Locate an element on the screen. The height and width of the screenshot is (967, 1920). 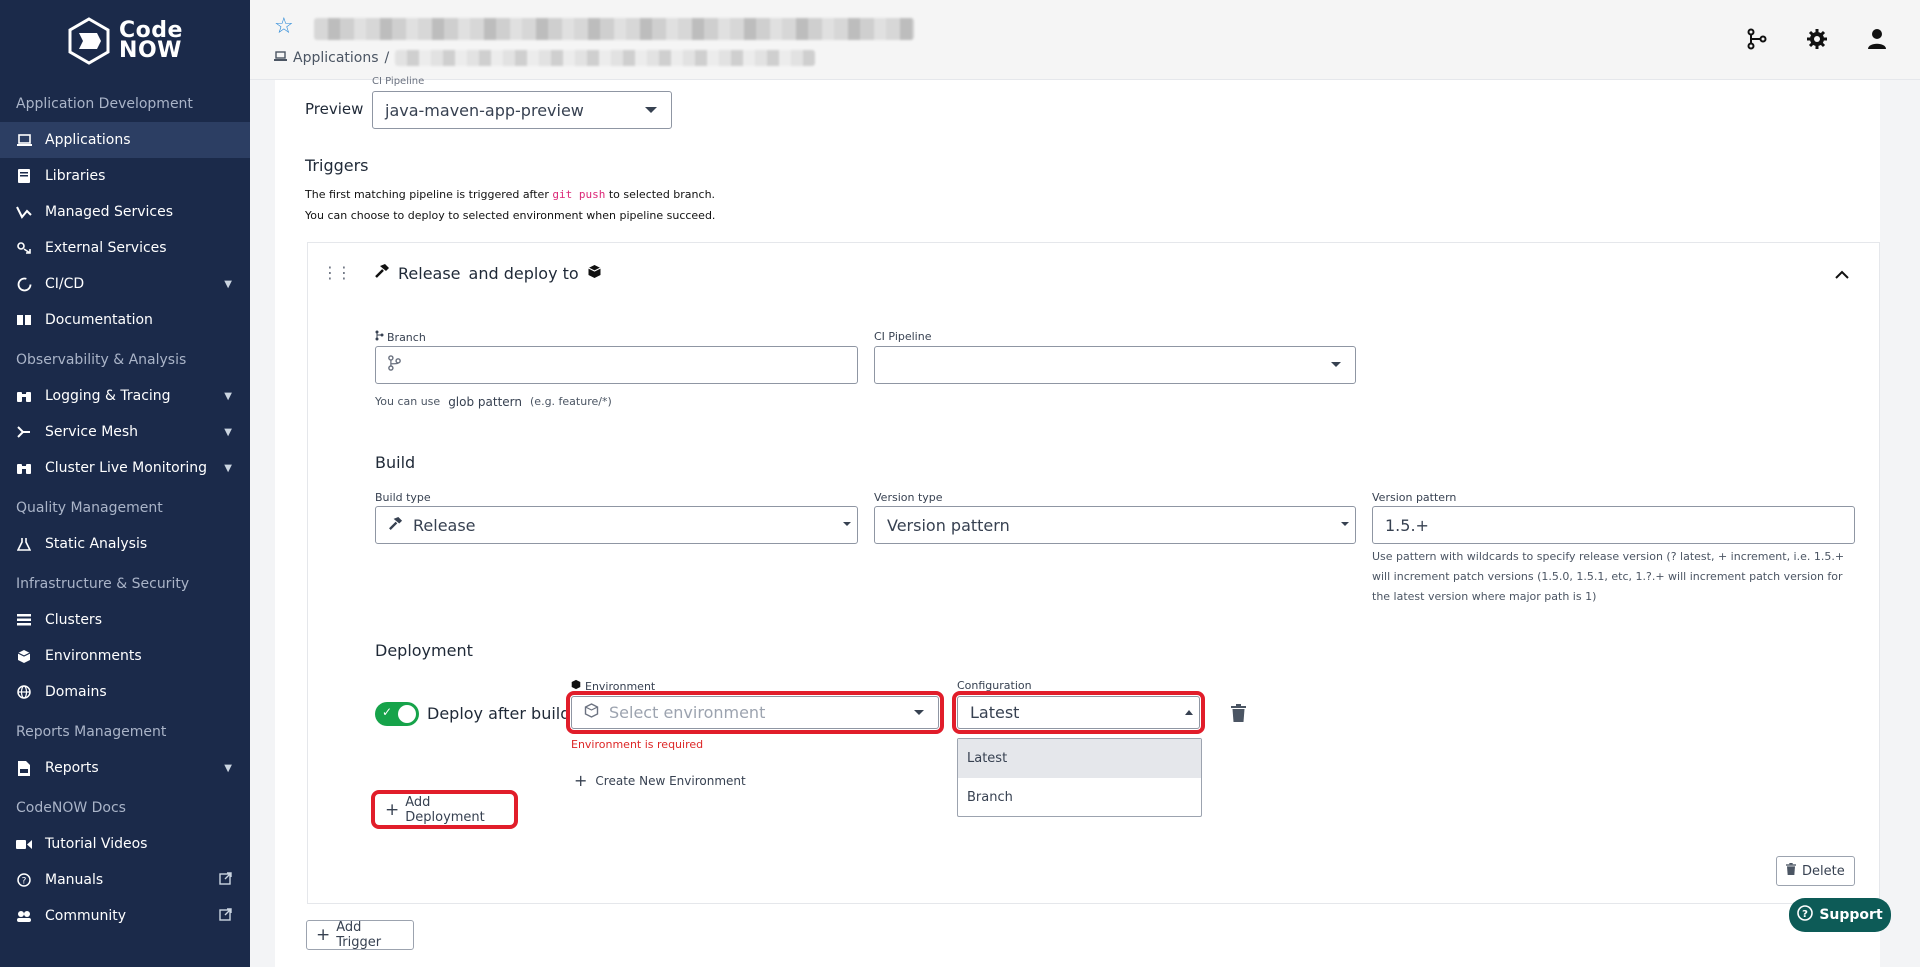
sidebar-item-label: Community is located at coordinates (86, 916).